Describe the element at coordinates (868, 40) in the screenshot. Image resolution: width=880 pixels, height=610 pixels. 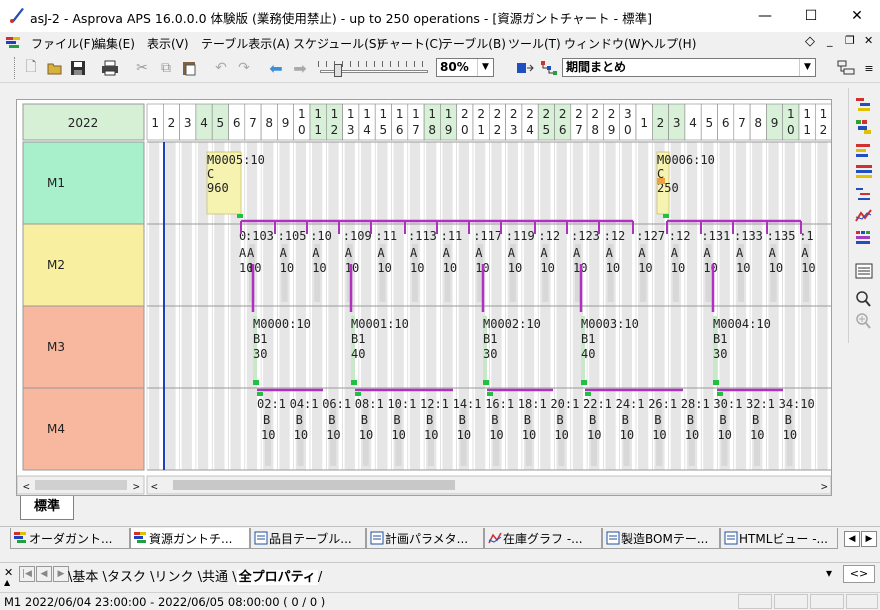
I see `mdi-close-button: ✕` at that location.